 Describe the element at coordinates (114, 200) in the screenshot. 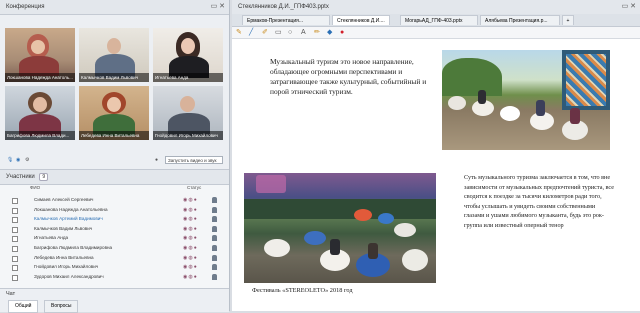

I see `participant-row: Симаев Алексей Сергеевич ◉◍●` at that location.